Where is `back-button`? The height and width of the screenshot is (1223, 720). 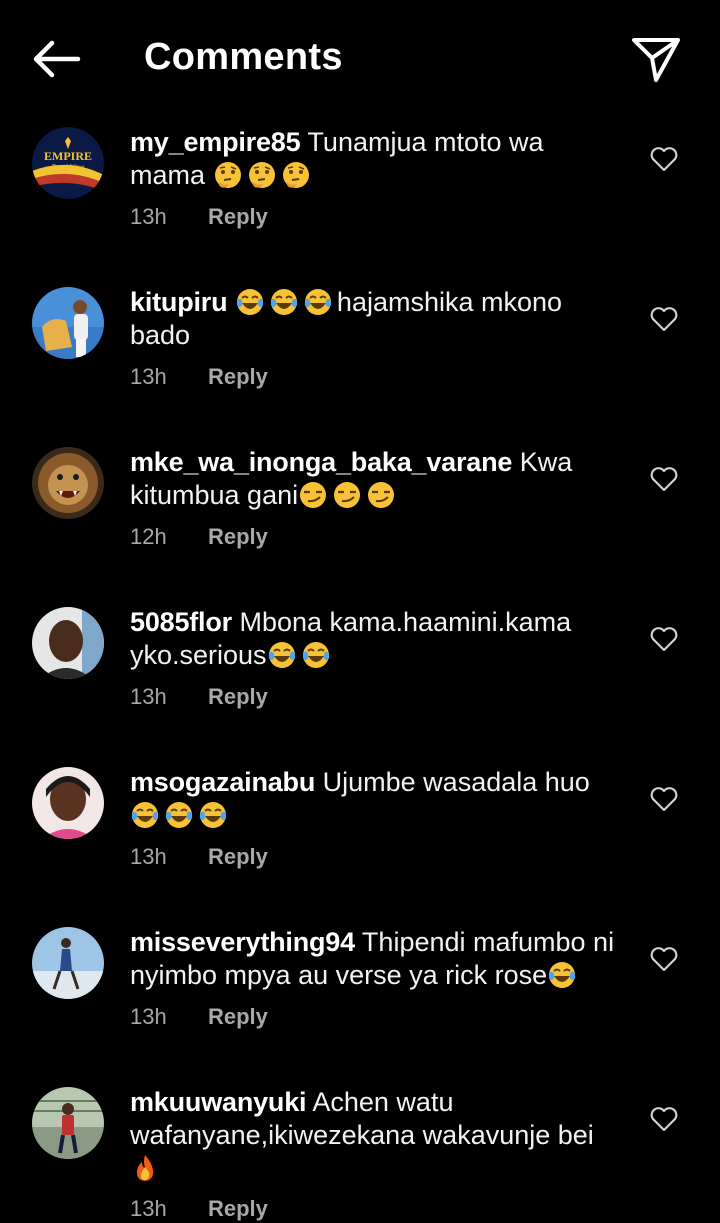 back-button is located at coordinates (56, 59).